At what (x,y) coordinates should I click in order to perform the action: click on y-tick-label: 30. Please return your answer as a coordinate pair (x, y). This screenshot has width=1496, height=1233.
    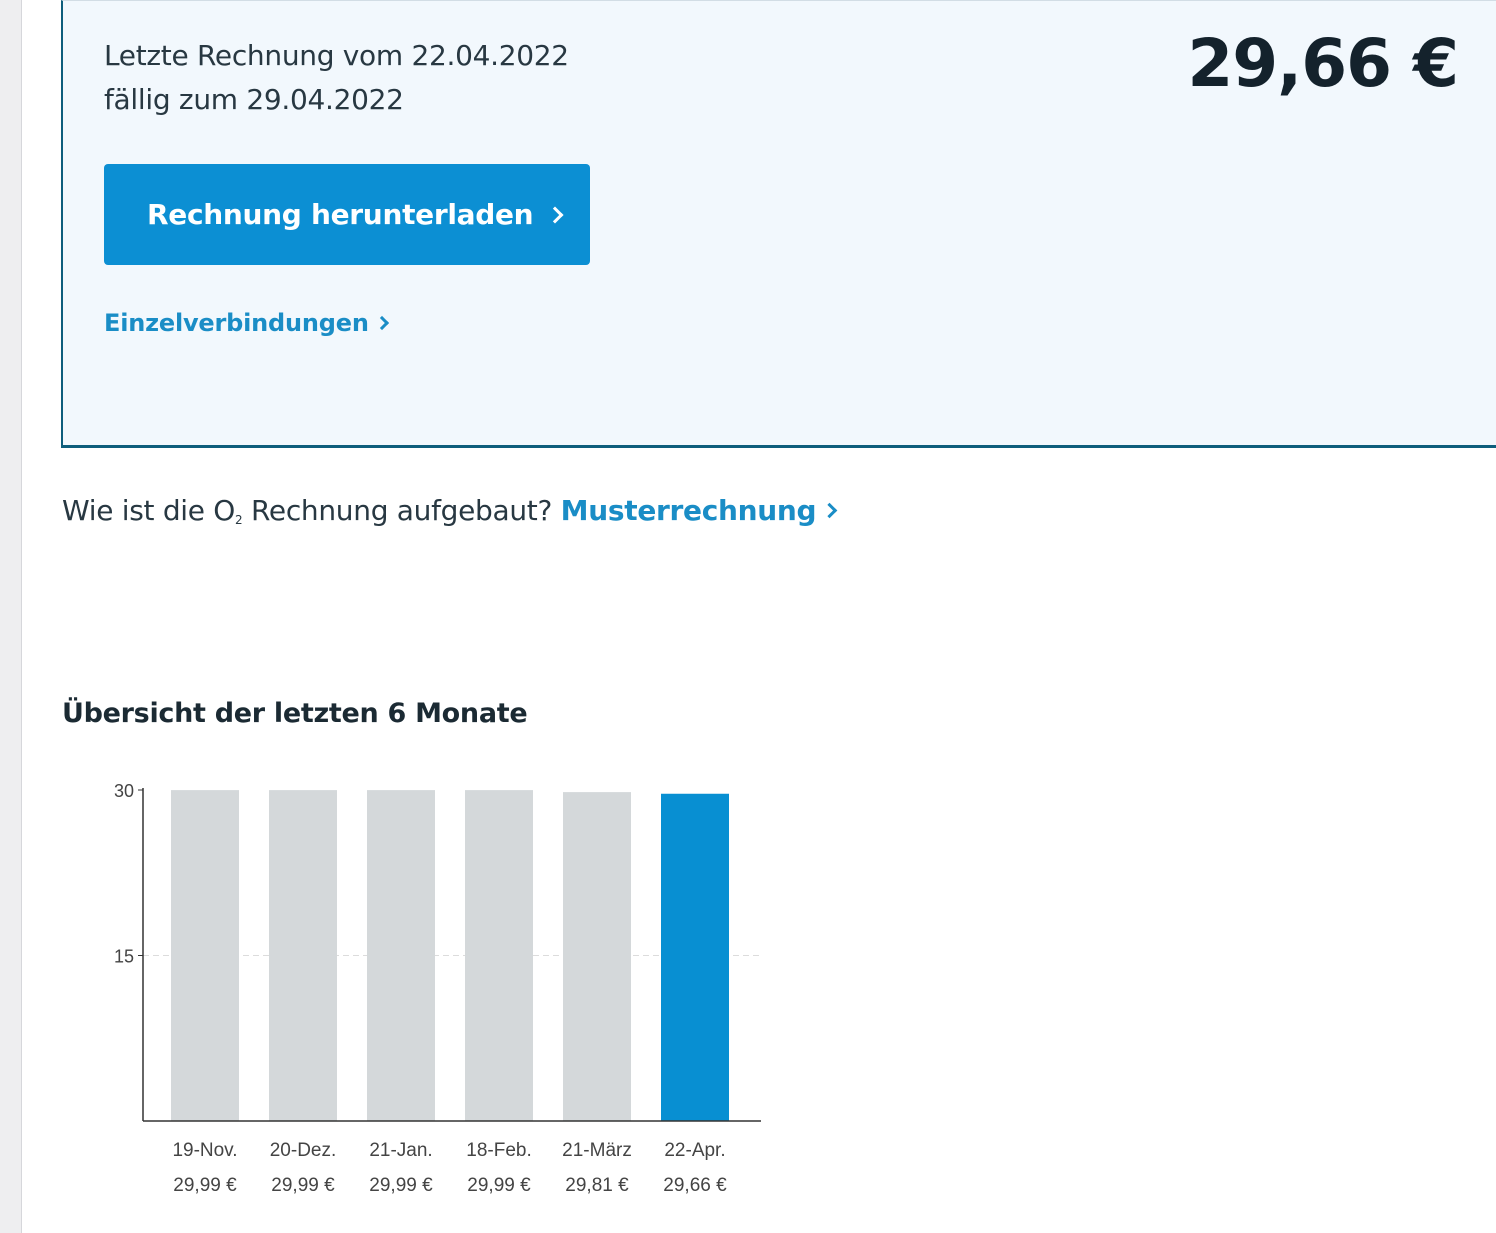
    Looking at the image, I should click on (124, 791).